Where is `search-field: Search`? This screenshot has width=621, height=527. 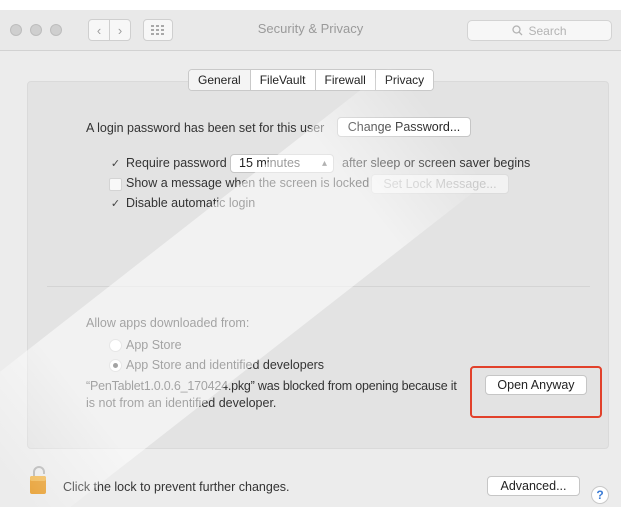 search-field: Search is located at coordinates (539, 30).